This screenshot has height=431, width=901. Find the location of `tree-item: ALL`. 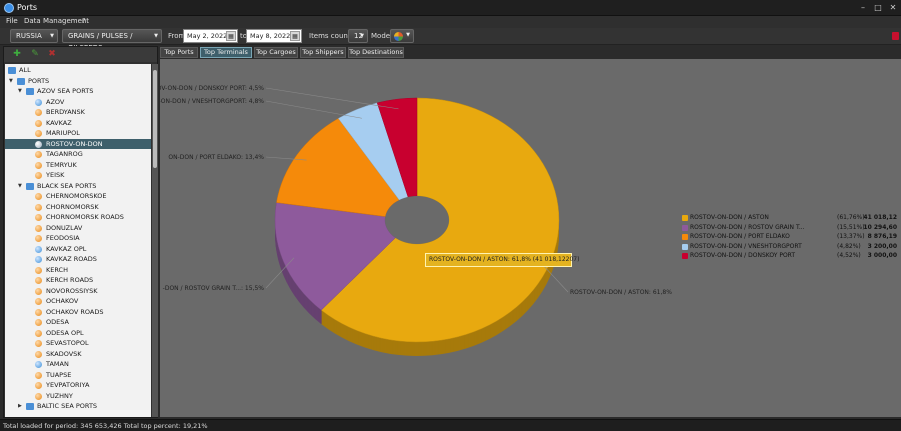

tree-item: ALL is located at coordinates (78, 70).